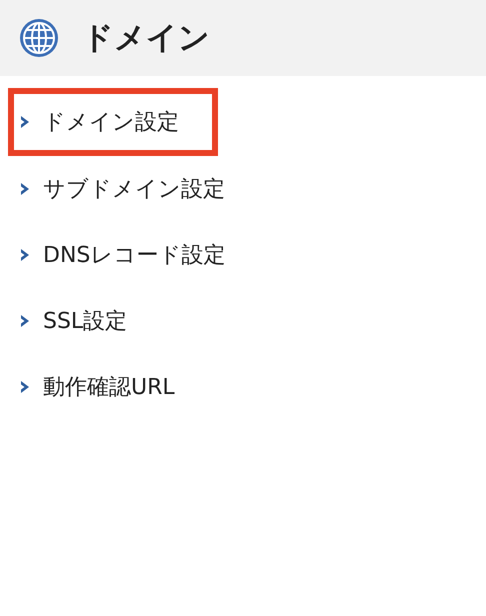  What do you see at coordinates (243, 255) in the screenshot?
I see `menu-link: DNSレコード設定` at bounding box center [243, 255].